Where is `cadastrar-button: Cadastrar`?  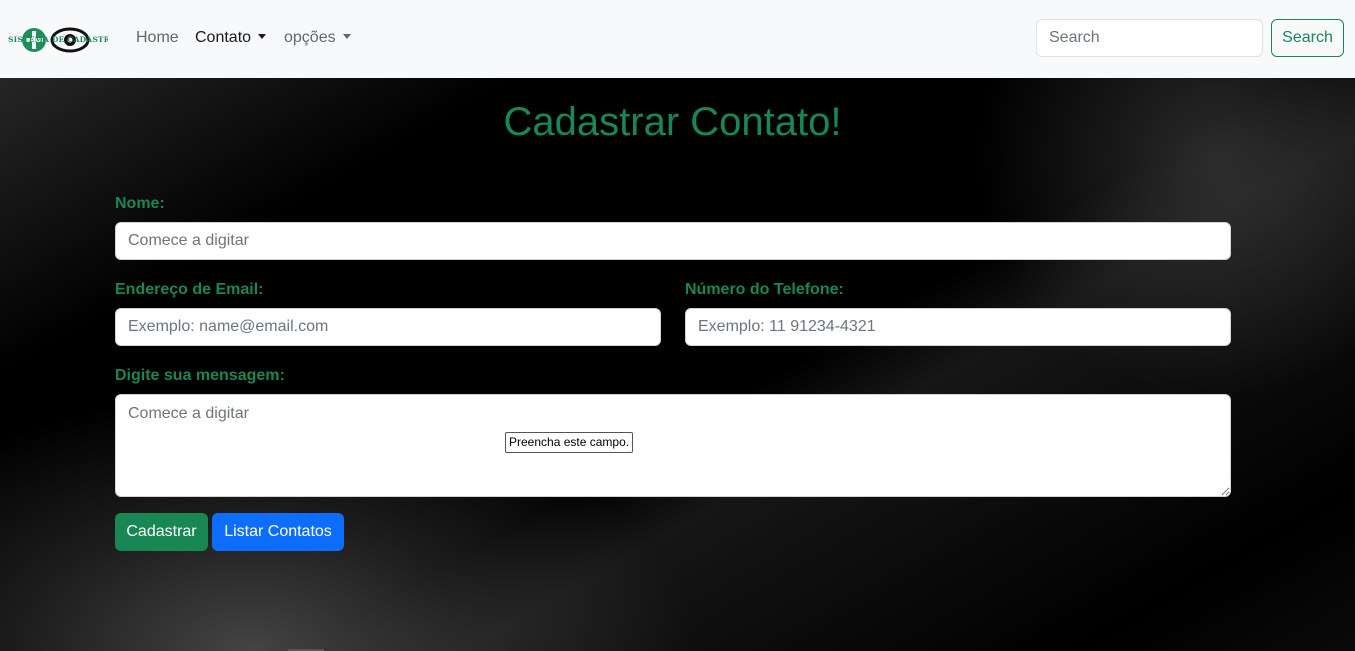 cadastrar-button: Cadastrar is located at coordinates (161, 532).